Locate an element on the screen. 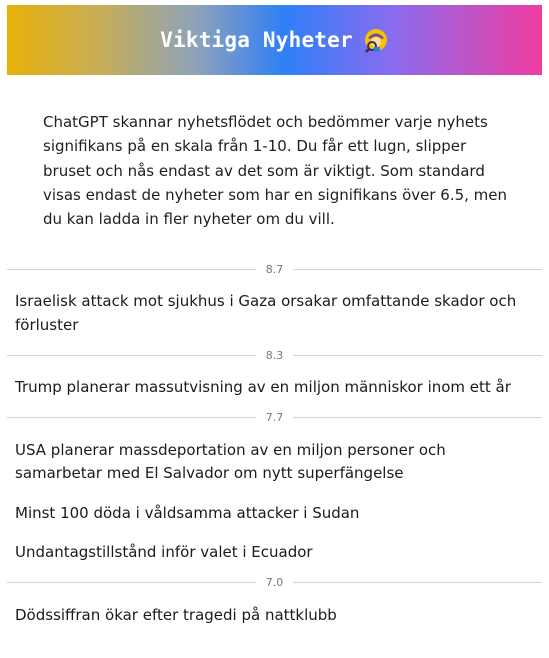 The height and width of the screenshot is (658, 549). score-label: 8.3 is located at coordinates (274, 355).